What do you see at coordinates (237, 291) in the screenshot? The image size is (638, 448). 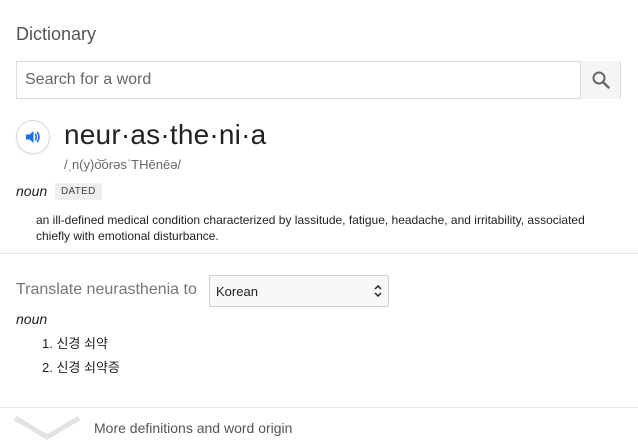 I see `language-select-value: Korean` at bounding box center [237, 291].